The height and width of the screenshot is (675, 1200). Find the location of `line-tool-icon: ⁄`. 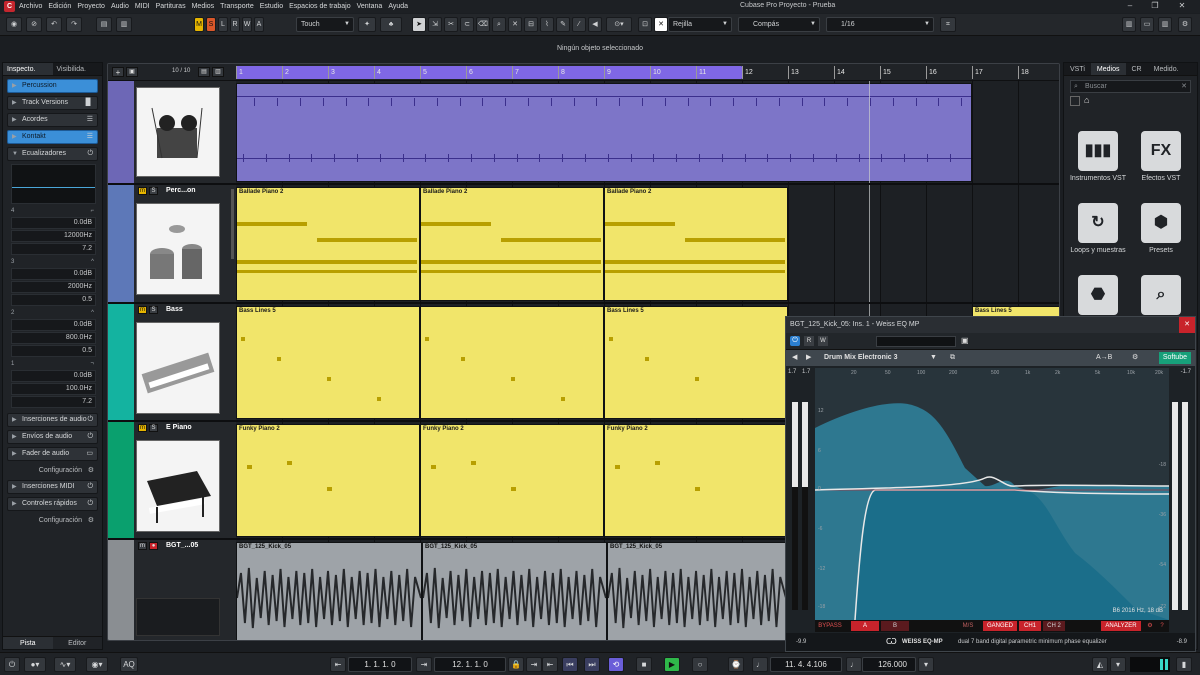

line-tool-icon: ⁄ is located at coordinates (579, 24).